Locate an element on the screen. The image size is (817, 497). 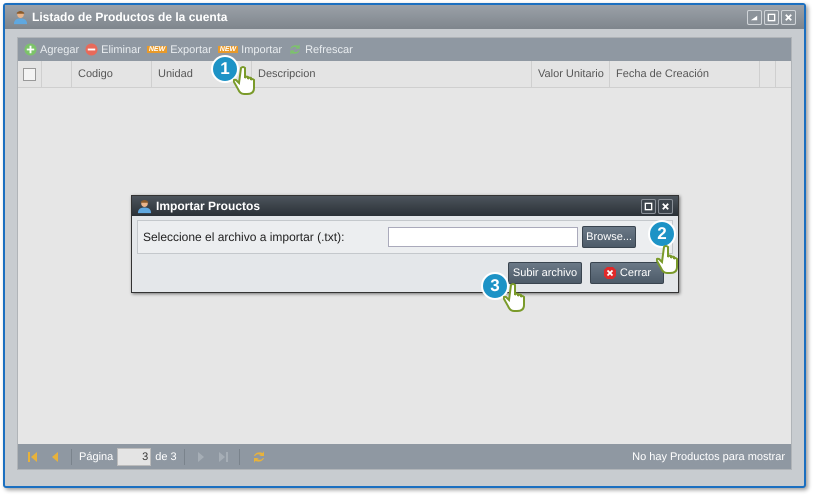
dialog-title: Importar Prouctos is located at coordinates (208, 206).